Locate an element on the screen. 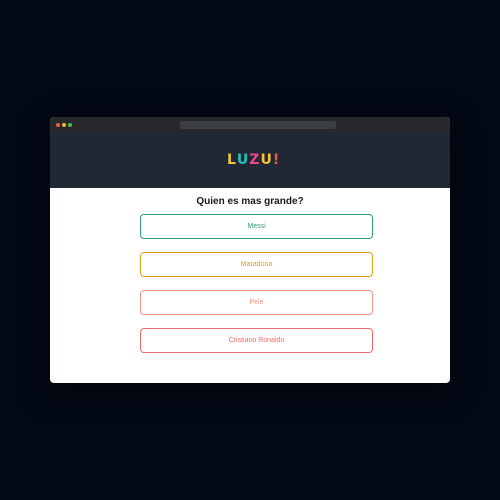 The width and height of the screenshot is (500, 500). answer-option-label: Cristiano Ronaldo is located at coordinates (256, 340).